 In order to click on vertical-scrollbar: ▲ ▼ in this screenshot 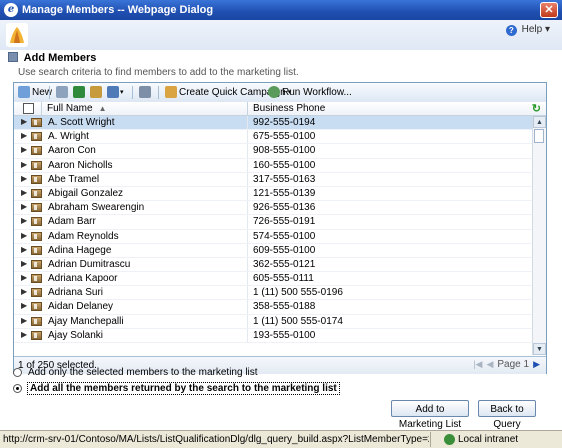, I will do `click(539, 235)`.